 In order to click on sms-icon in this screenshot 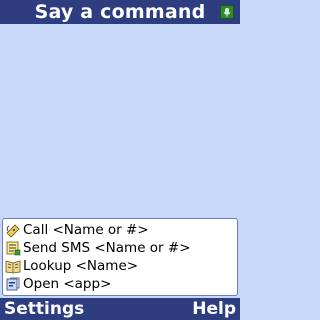, I will do `click(13, 248)`.